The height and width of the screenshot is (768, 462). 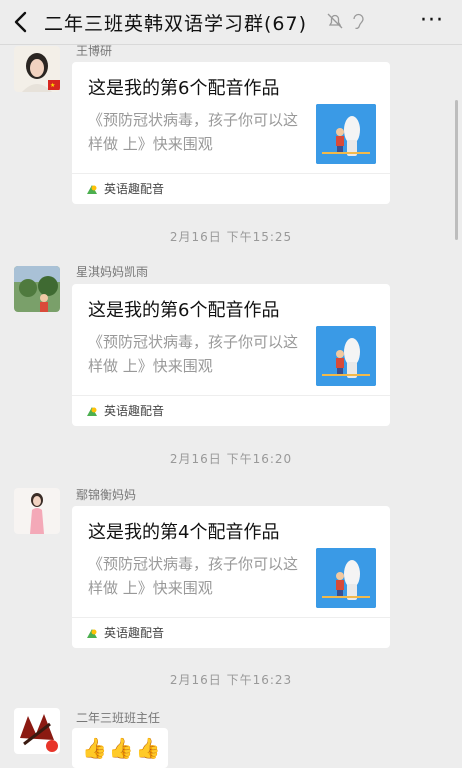 What do you see at coordinates (432, 20) in the screenshot?
I see `more-options-button: ···` at bounding box center [432, 20].